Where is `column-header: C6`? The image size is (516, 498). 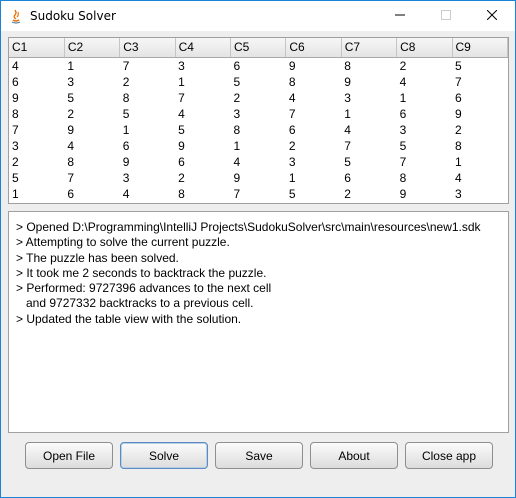 column-header: C6 is located at coordinates (313, 48).